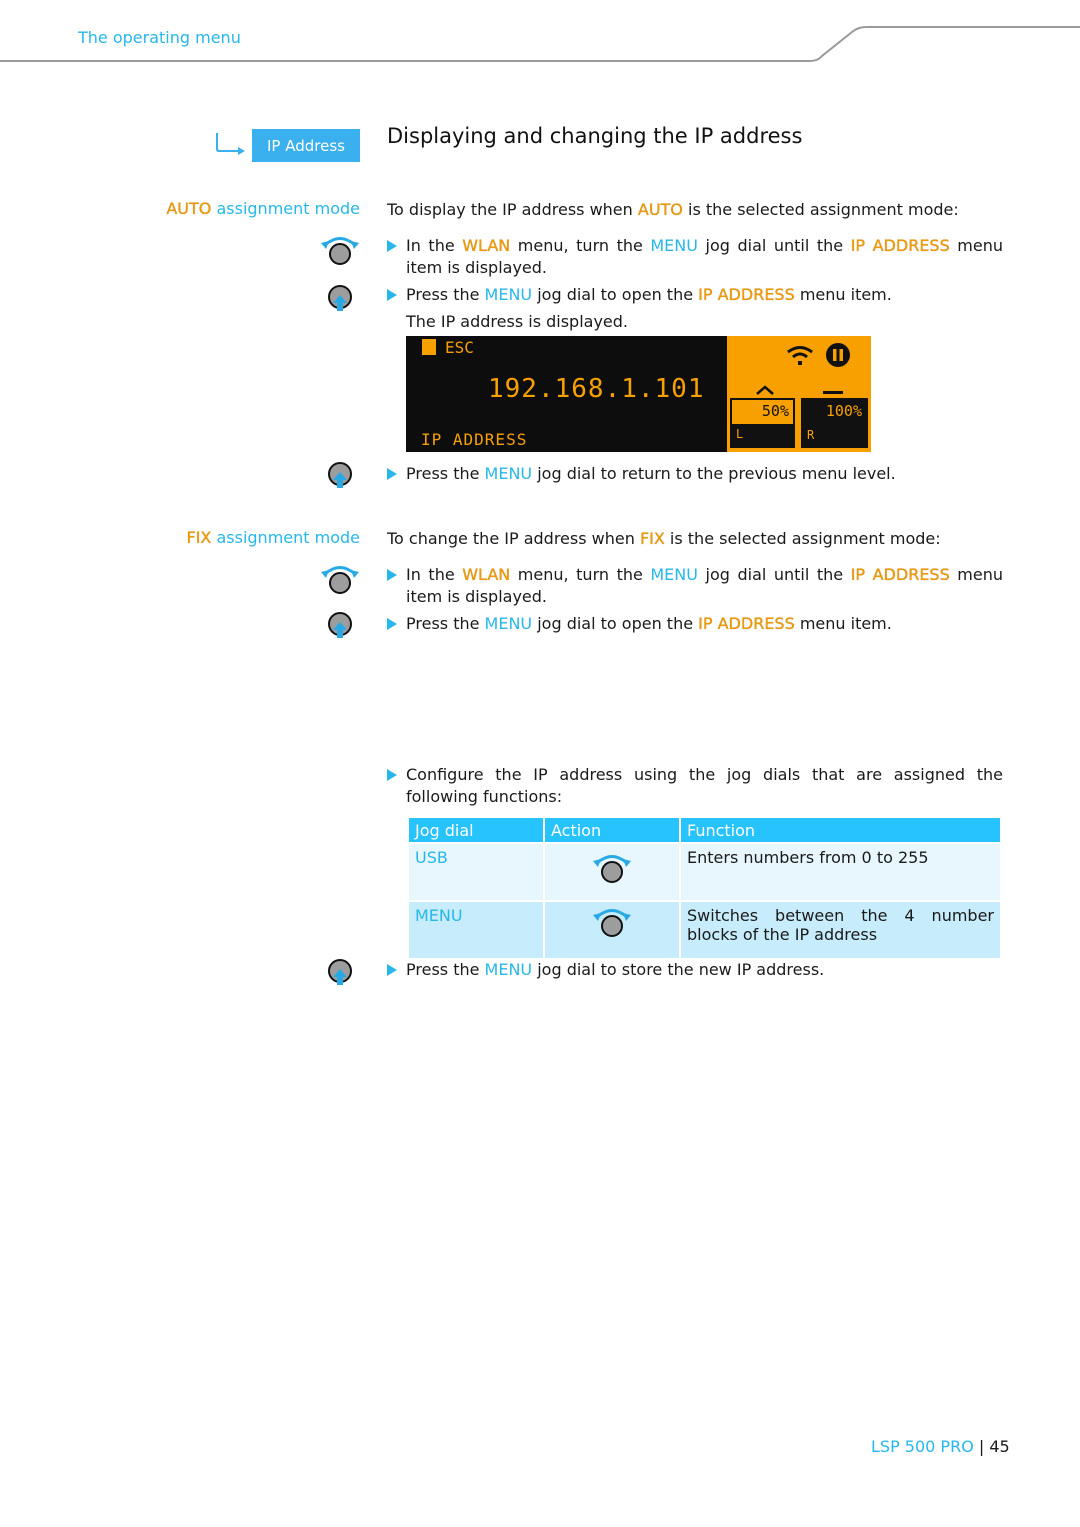 This screenshot has width=1080, height=1527. Describe the element at coordinates (678, 969) in the screenshot. I see `text: jog dial to store the new IP address.` at that location.